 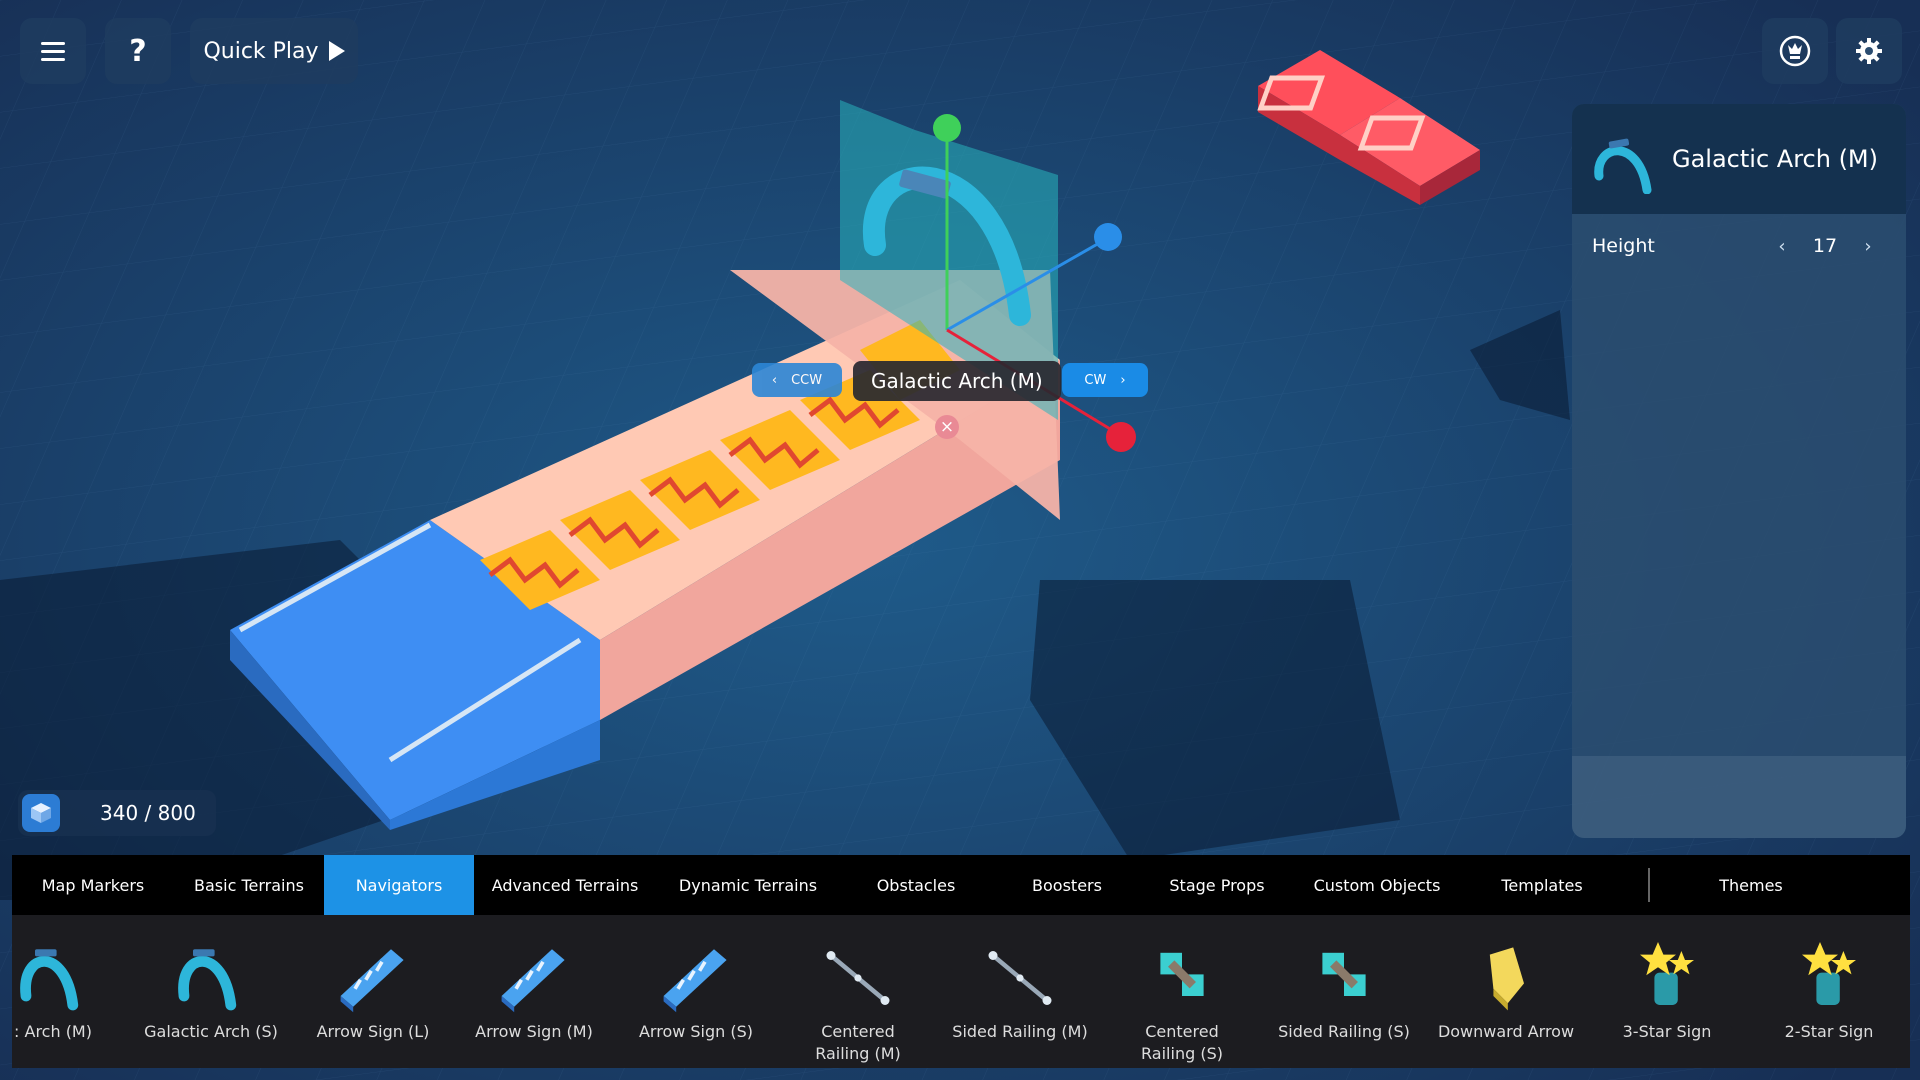 I want to click on item-label: 2-Star Sign, so click(x=1829, y=1031).